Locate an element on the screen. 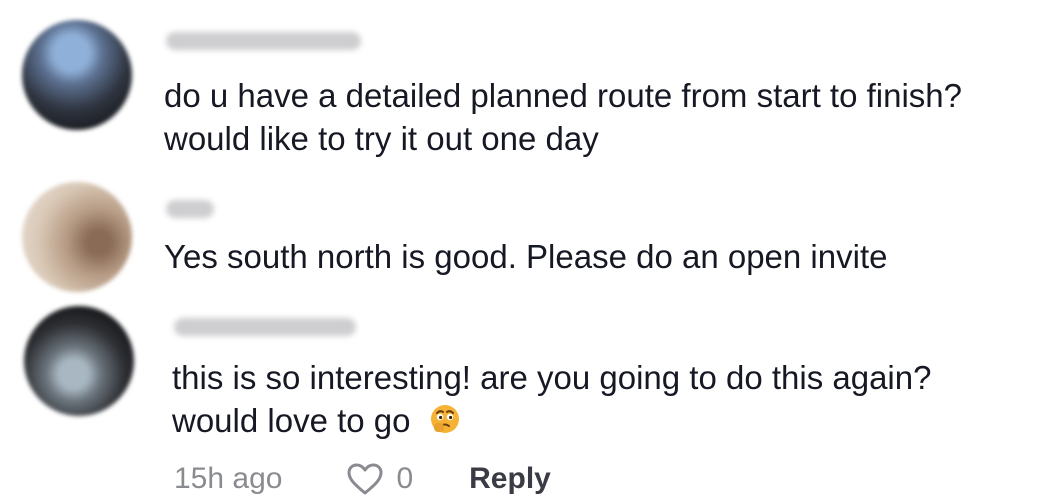 The height and width of the screenshot is (504, 1063). comment-time: 15h ago is located at coordinates (228, 478).